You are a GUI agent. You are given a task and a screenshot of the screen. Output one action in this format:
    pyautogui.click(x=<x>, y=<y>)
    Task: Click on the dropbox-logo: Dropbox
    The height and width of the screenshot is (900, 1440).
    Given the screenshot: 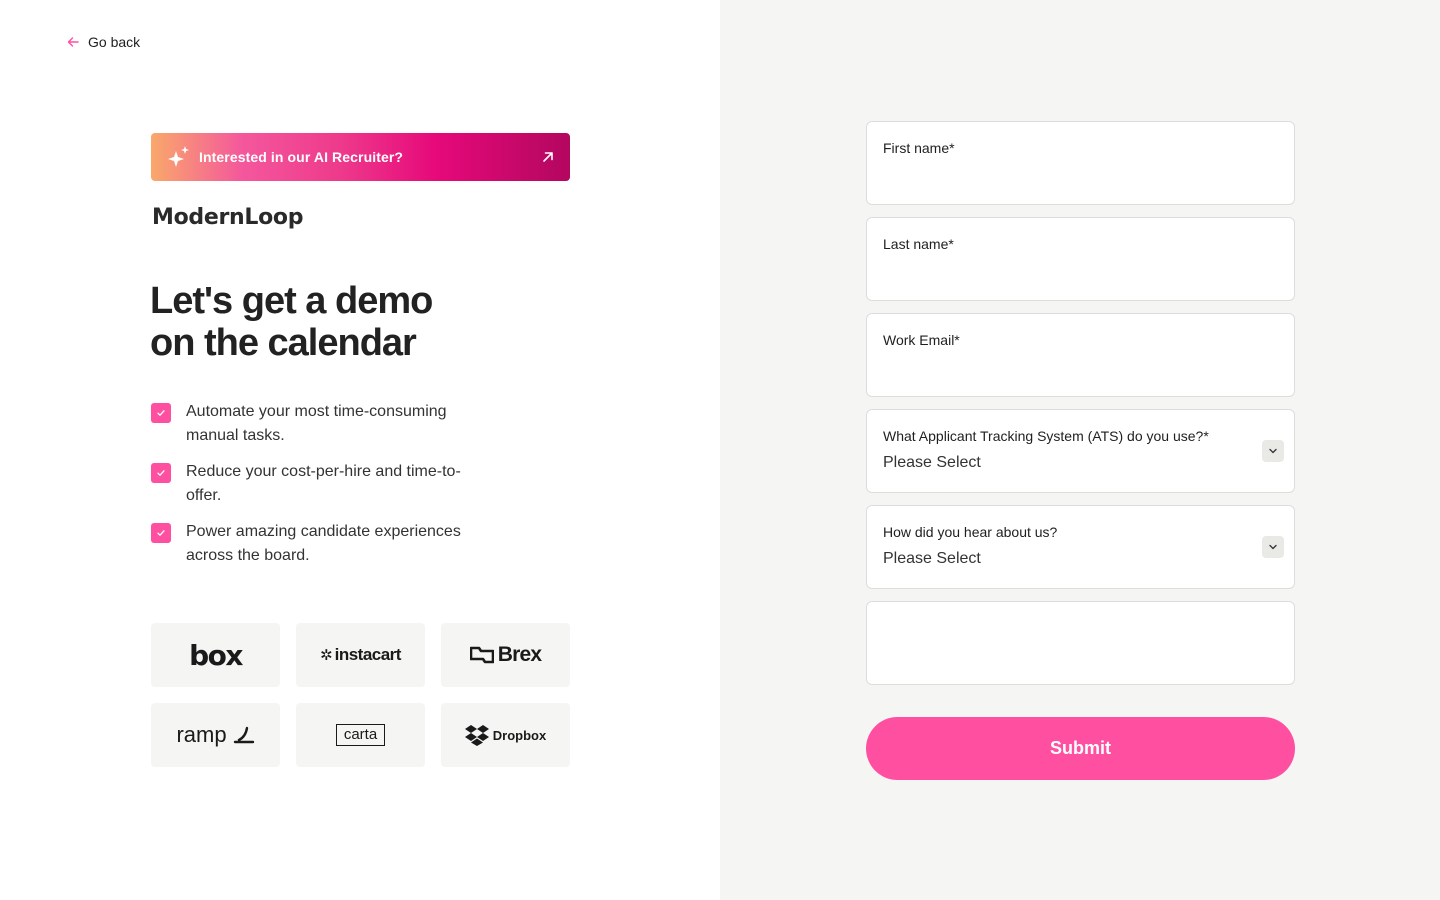 What is the action you would take?
    pyautogui.click(x=505, y=735)
    